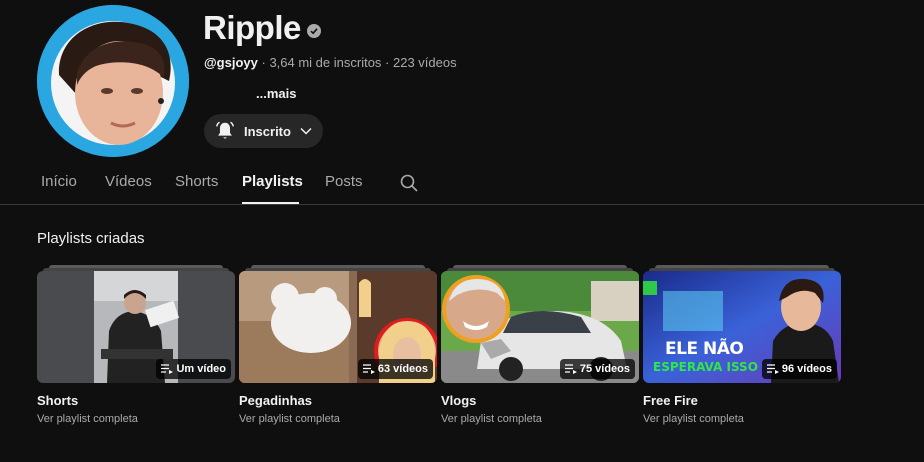  What do you see at coordinates (705, 367) in the screenshot?
I see `thumbnail-caption-line2: ESPERAVA ISSO` at bounding box center [705, 367].